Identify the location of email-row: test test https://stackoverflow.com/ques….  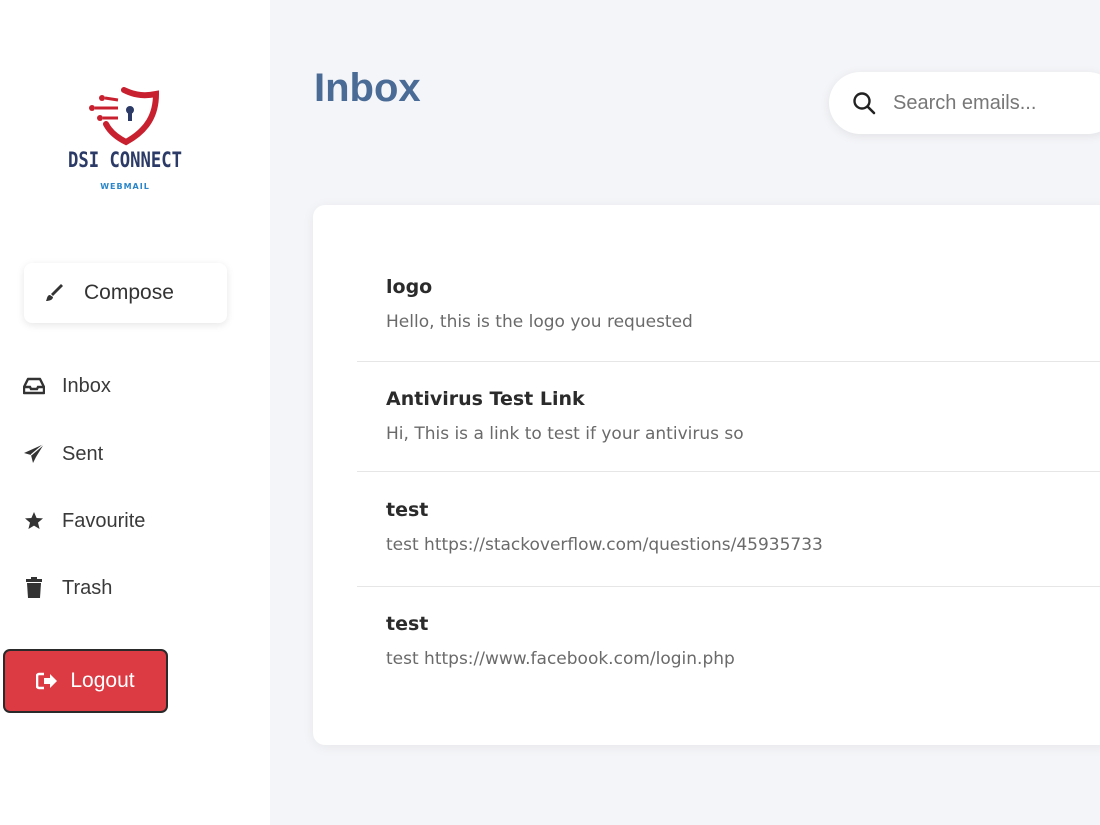
(728, 529).